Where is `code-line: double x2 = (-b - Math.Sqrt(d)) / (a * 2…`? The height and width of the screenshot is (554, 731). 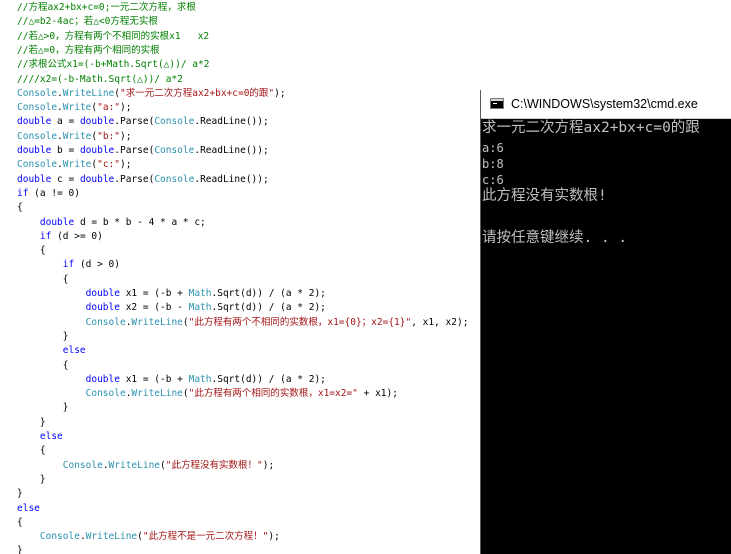 code-line: double x2 = (-b - Math.Sqrt(d)) / (a * 2… is located at coordinates (171, 308).